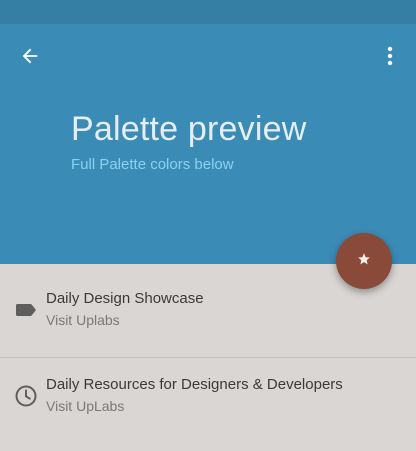 The width and height of the screenshot is (416, 451). I want to click on more-vert-icon, so click(390, 58).